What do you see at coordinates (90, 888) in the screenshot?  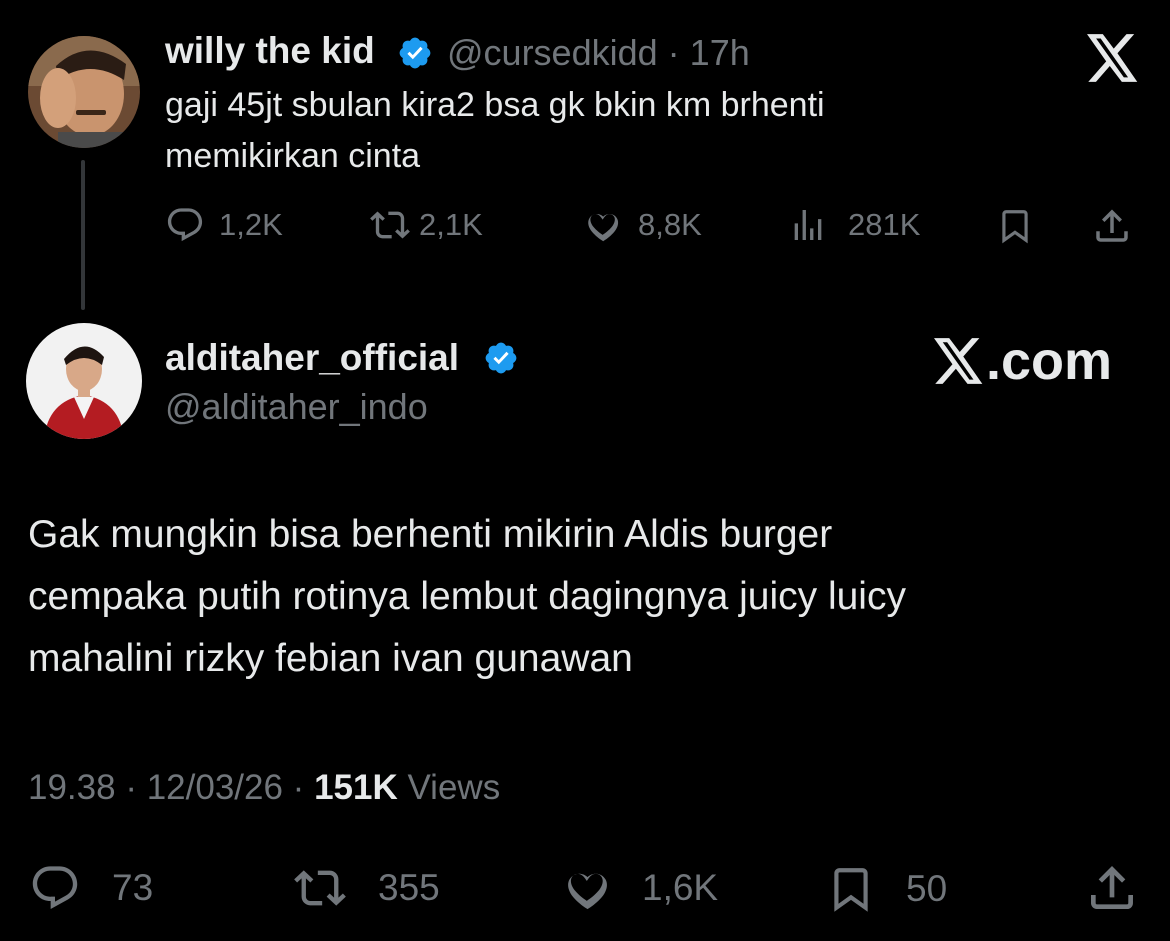 I see `main-reply-button: 73` at bounding box center [90, 888].